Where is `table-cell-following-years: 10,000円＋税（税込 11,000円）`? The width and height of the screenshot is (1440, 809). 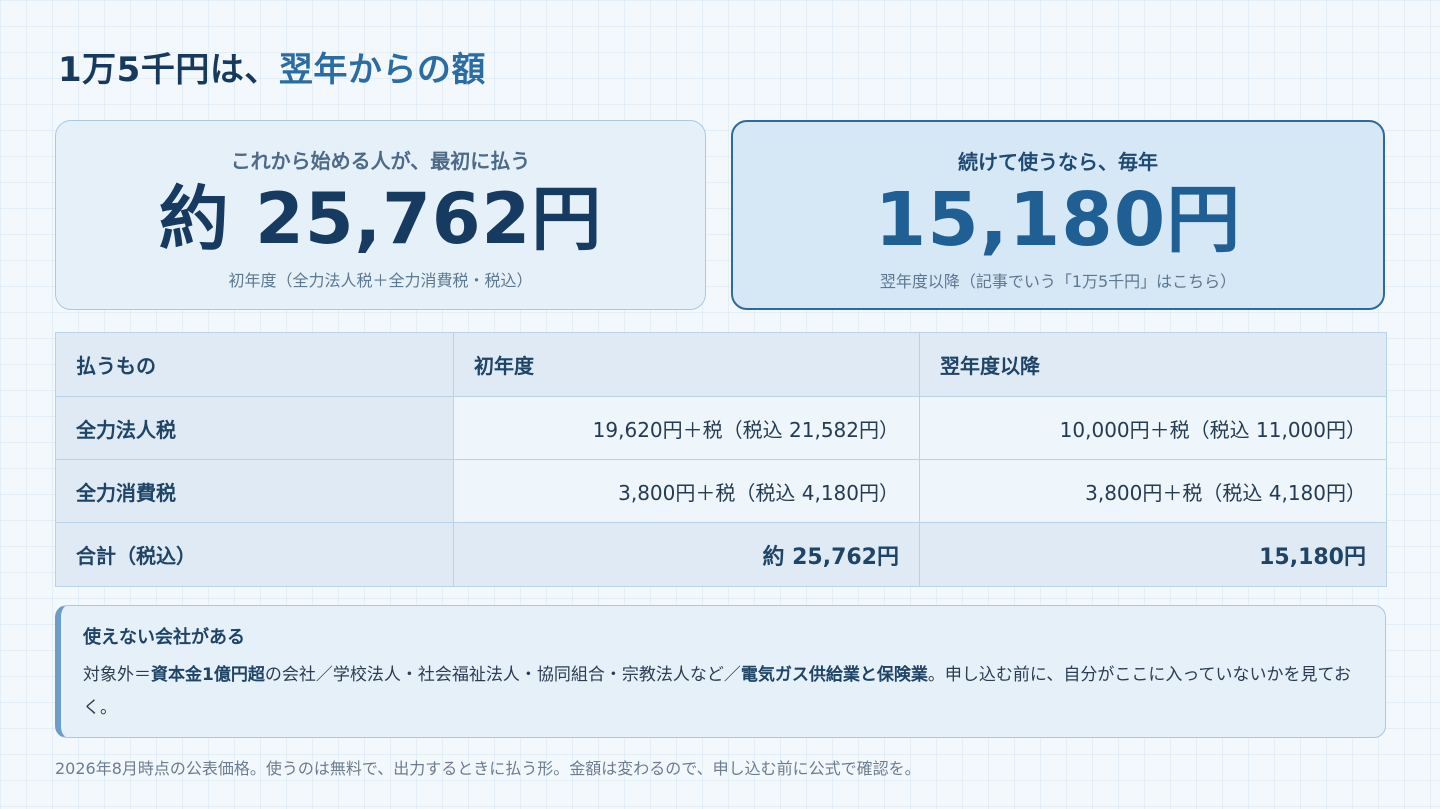 table-cell-following-years: 10,000円＋税（税込 11,000円） is located at coordinates (1153, 428).